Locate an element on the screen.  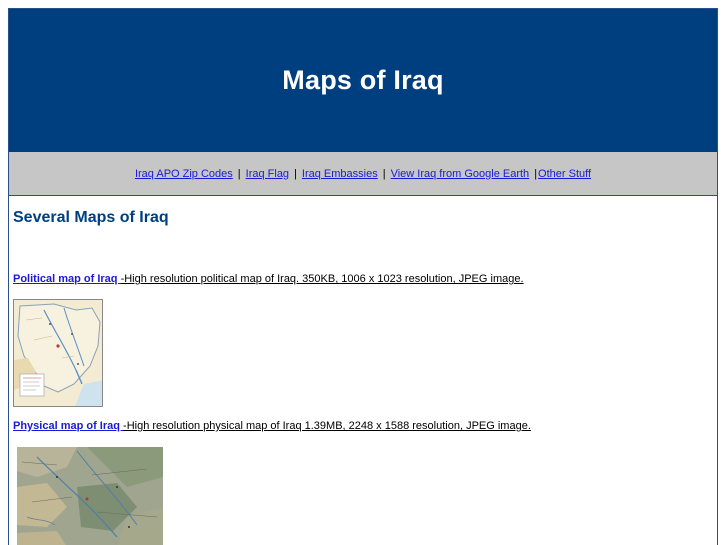
nav-link-other-stuff: Other Stuff is located at coordinates (564, 174).